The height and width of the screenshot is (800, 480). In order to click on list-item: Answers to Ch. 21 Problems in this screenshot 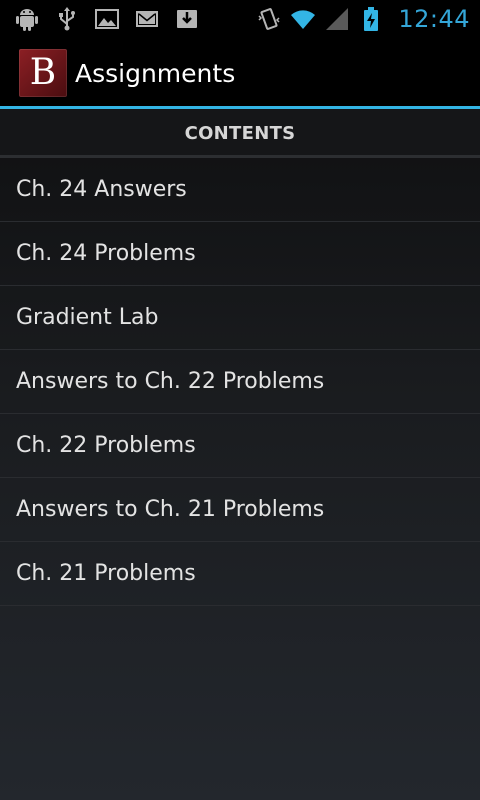, I will do `click(240, 510)`.